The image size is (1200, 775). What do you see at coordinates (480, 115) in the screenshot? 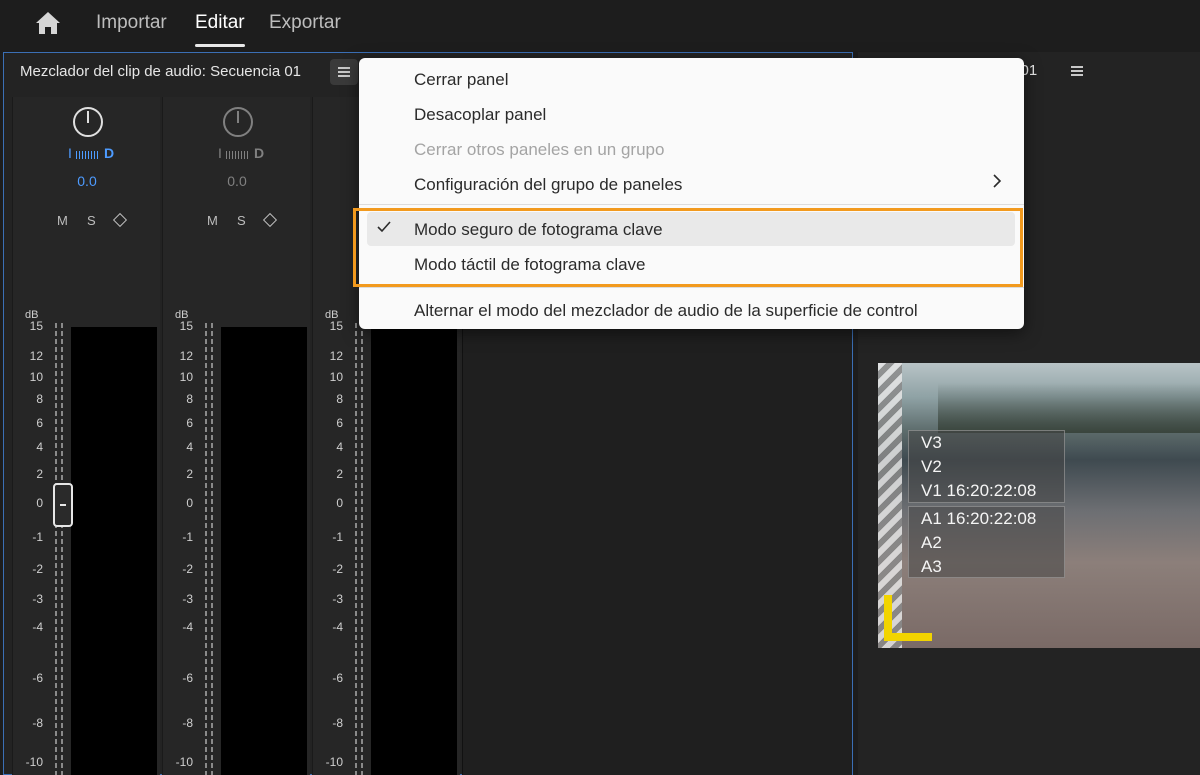
I see `menu-item-undock-panel: Desacoplar panel` at bounding box center [480, 115].